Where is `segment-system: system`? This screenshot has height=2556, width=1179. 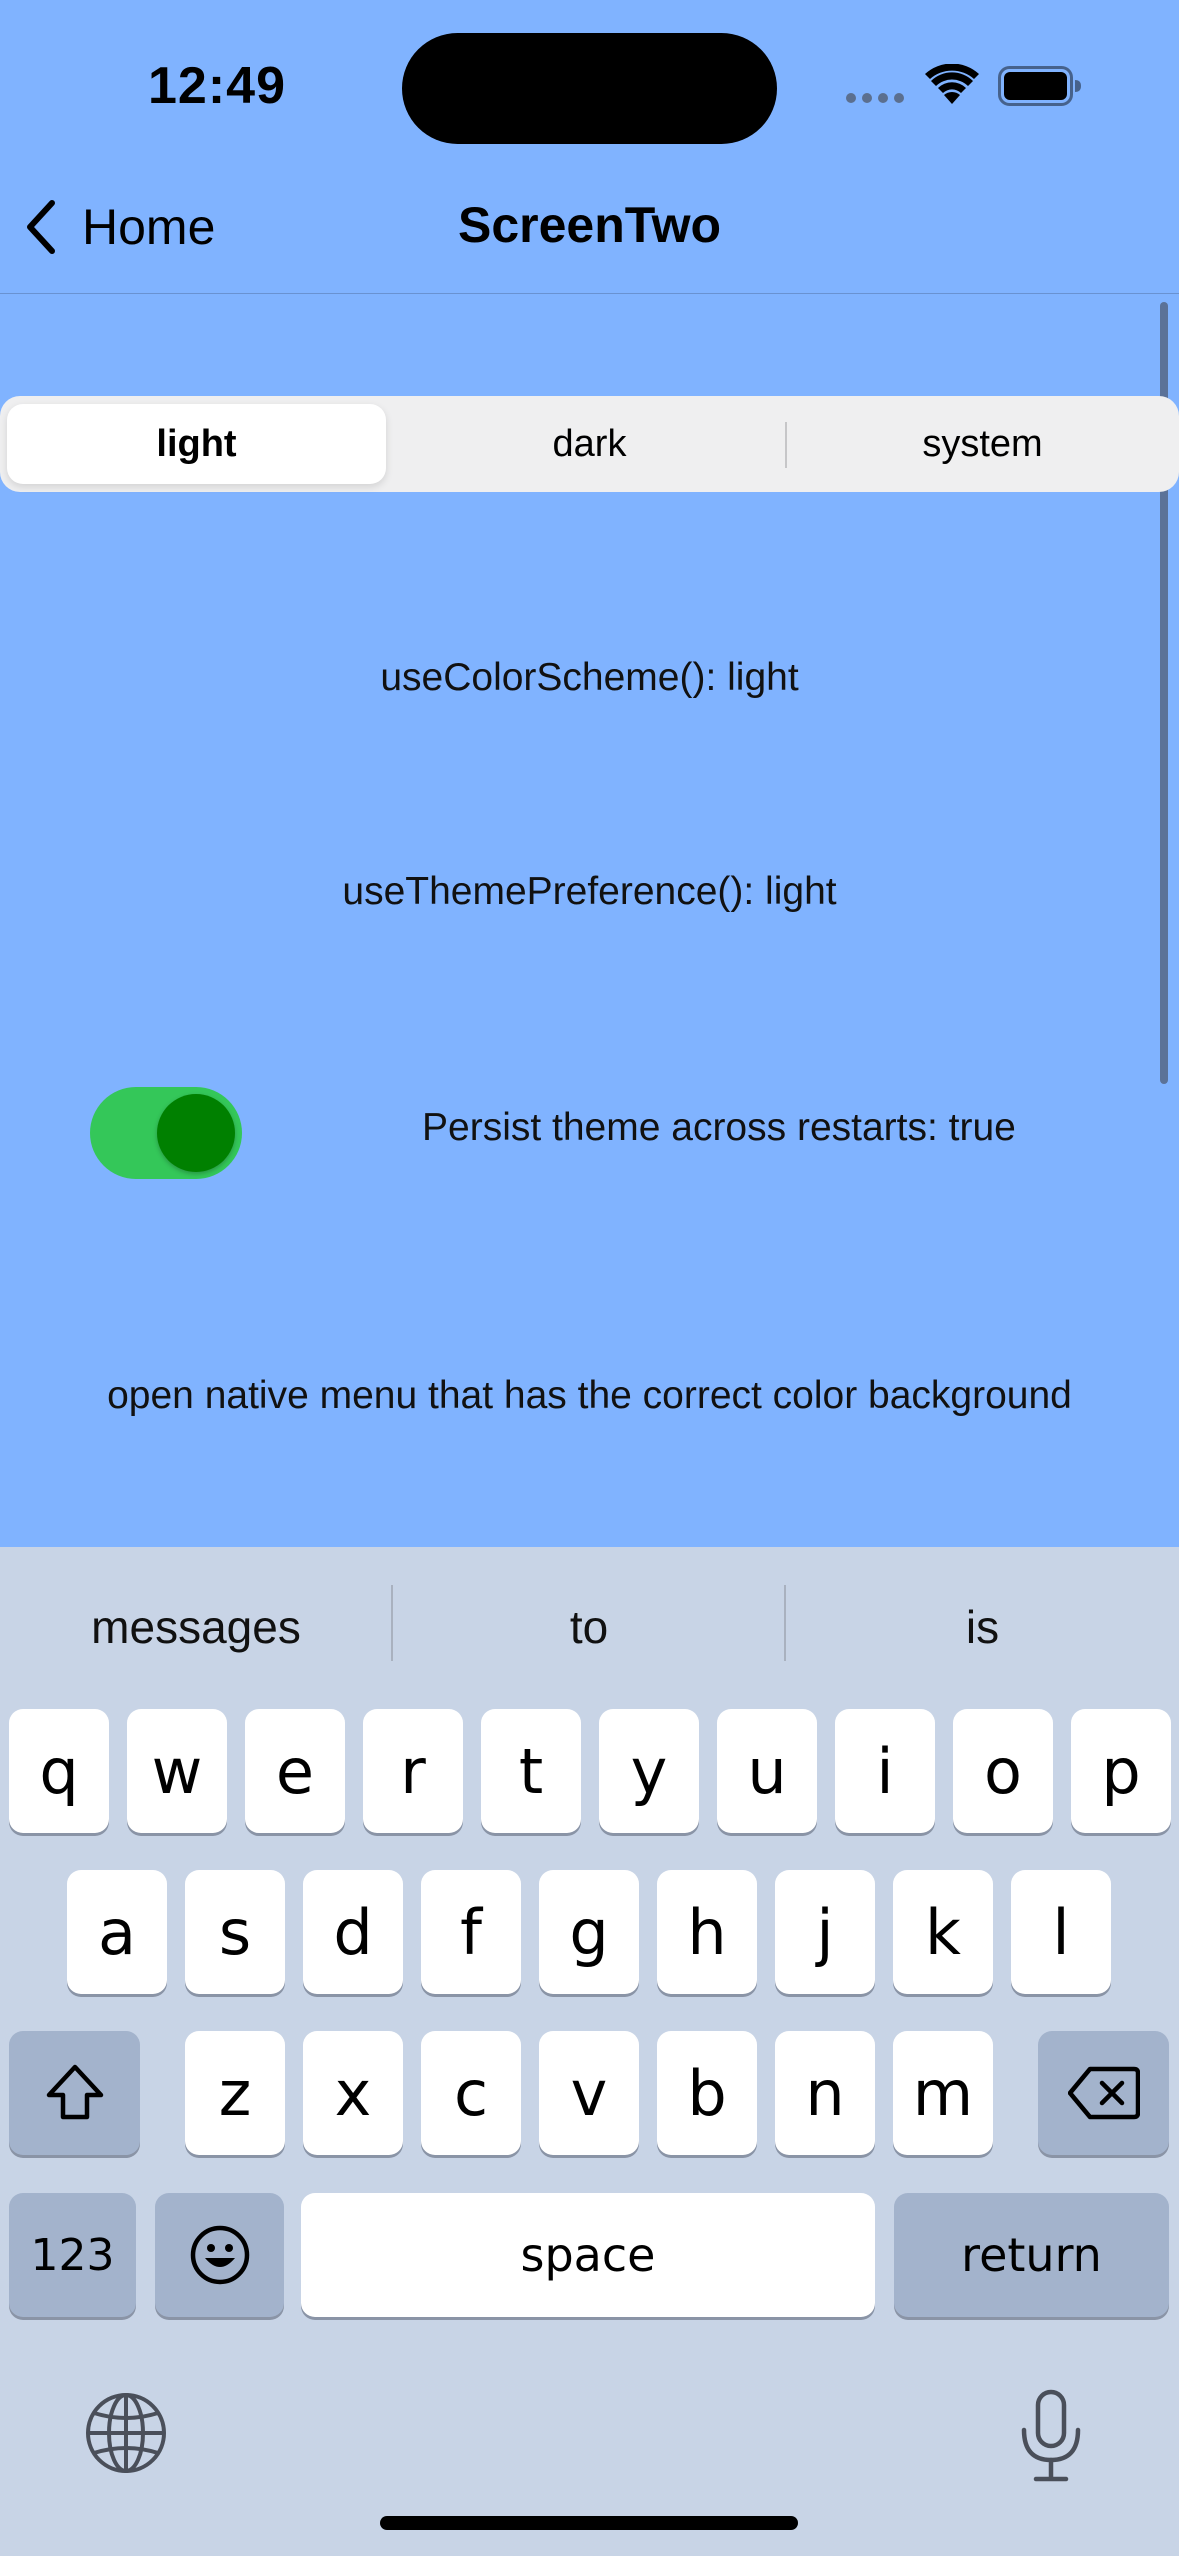
segment-system: system is located at coordinates (982, 444).